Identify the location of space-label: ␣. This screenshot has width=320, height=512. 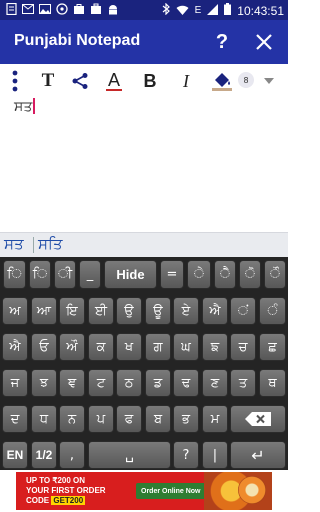
(129, 455).